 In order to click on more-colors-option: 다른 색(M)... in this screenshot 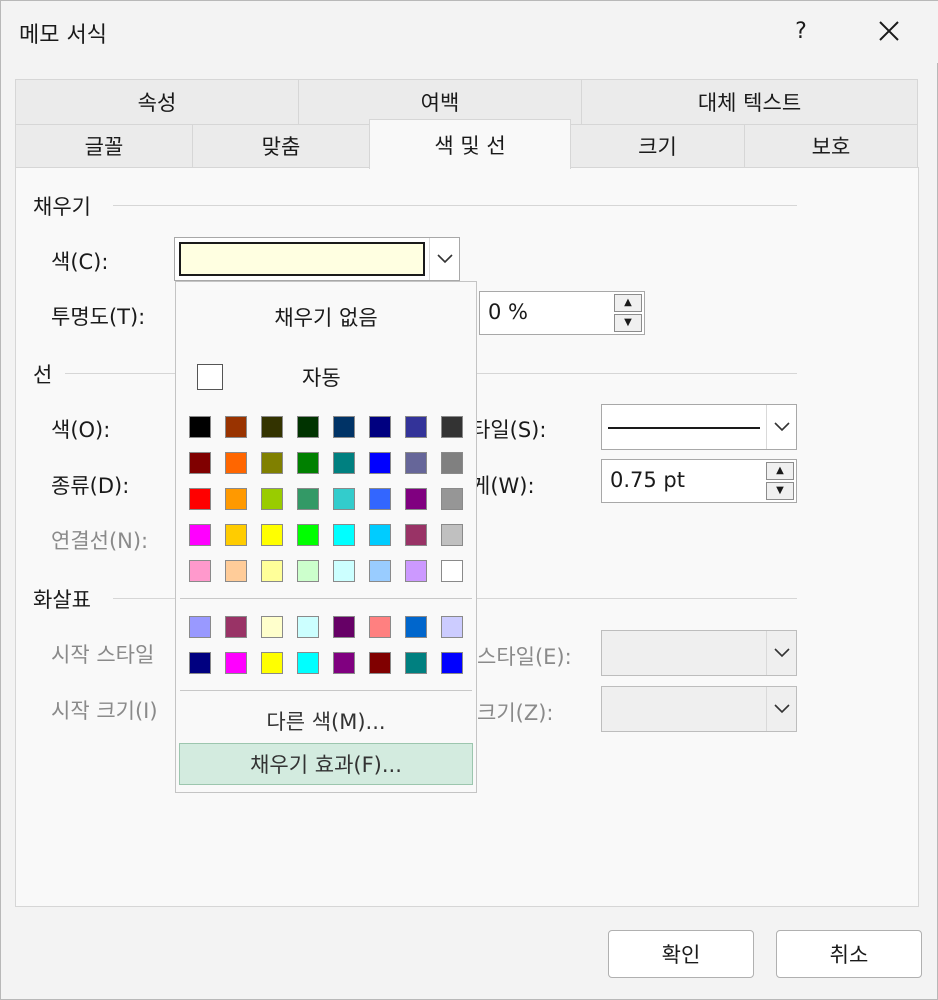, I will do `click(326, 721)`.